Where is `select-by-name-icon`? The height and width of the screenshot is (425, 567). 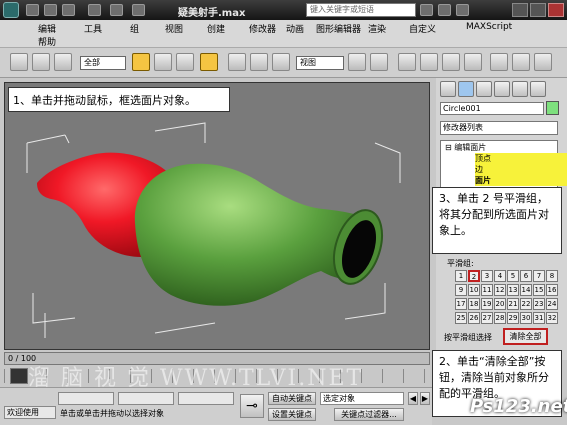 select-by-name-icon is located at coordinates (163, 62).